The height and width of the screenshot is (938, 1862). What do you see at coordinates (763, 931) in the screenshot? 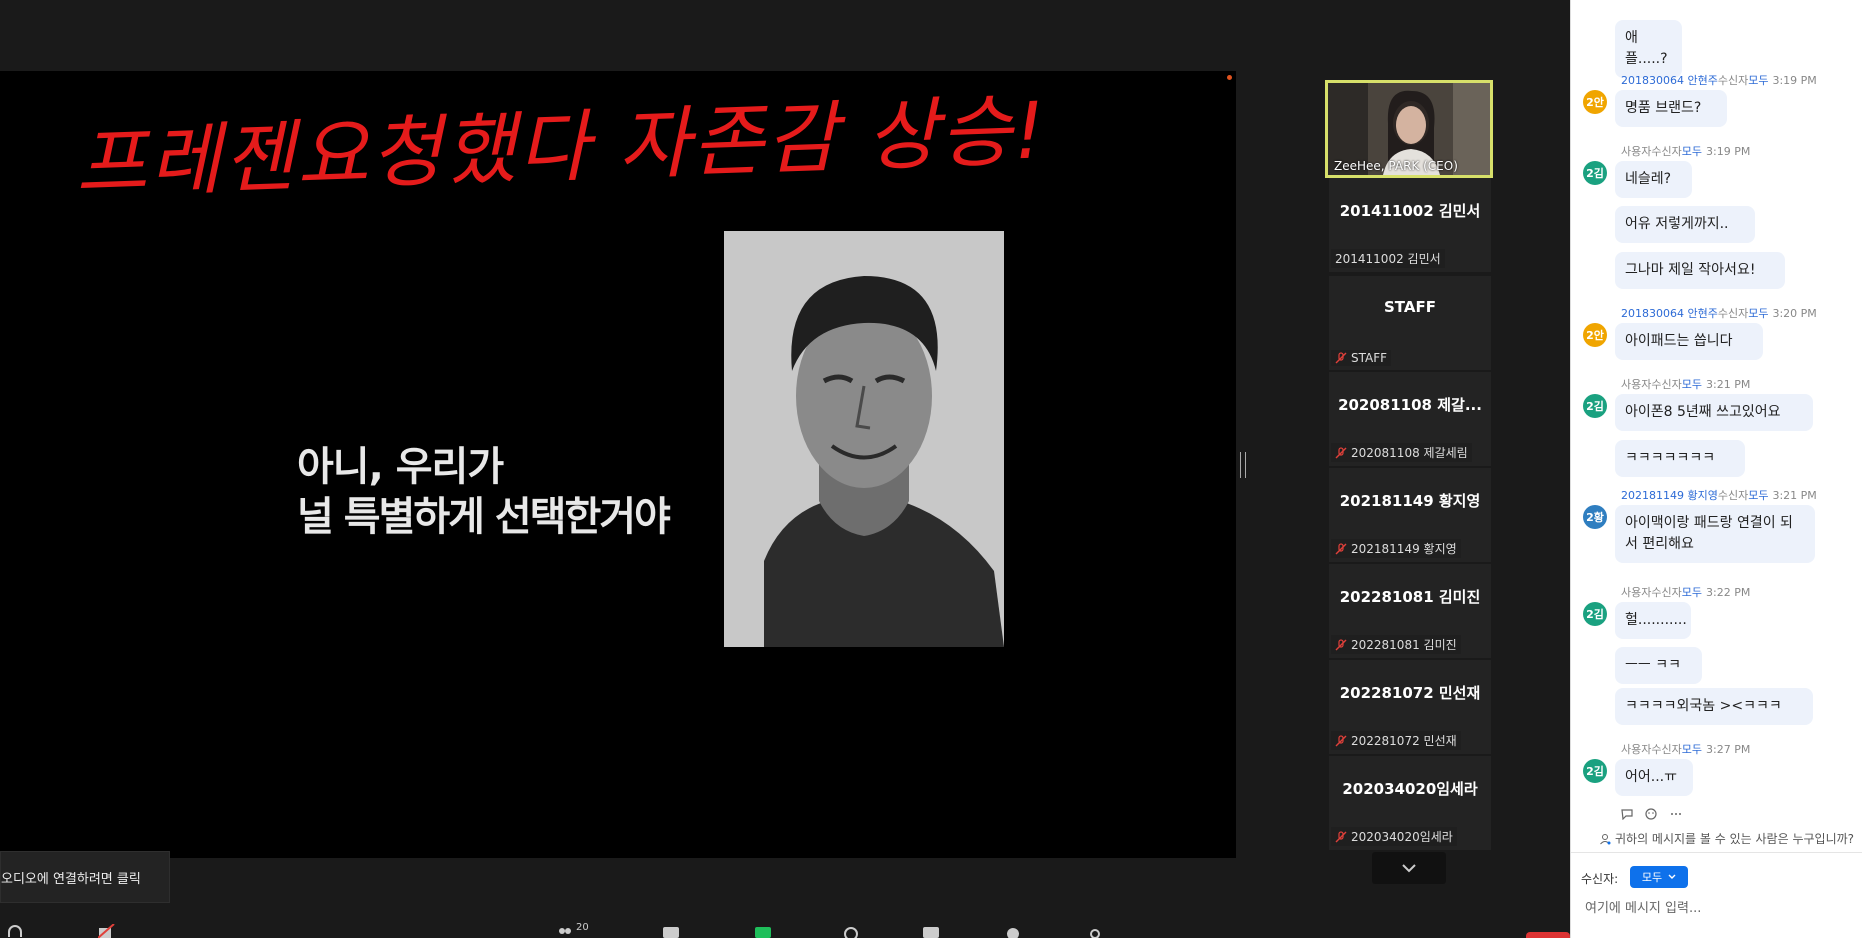
I see `share-screen-icon` at bounding box center [763, 931].